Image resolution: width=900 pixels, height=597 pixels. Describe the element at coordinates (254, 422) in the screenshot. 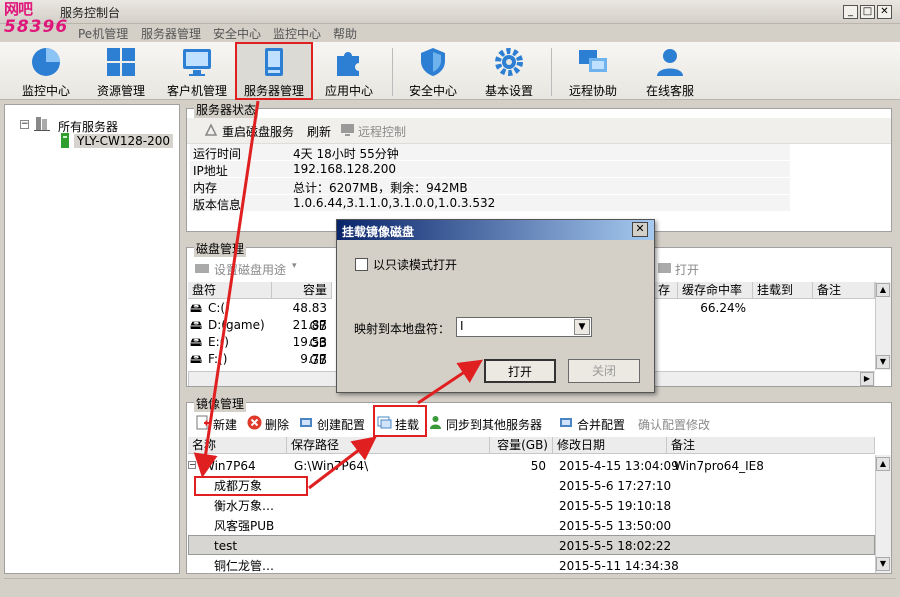

I see `delete-icon` at that location.